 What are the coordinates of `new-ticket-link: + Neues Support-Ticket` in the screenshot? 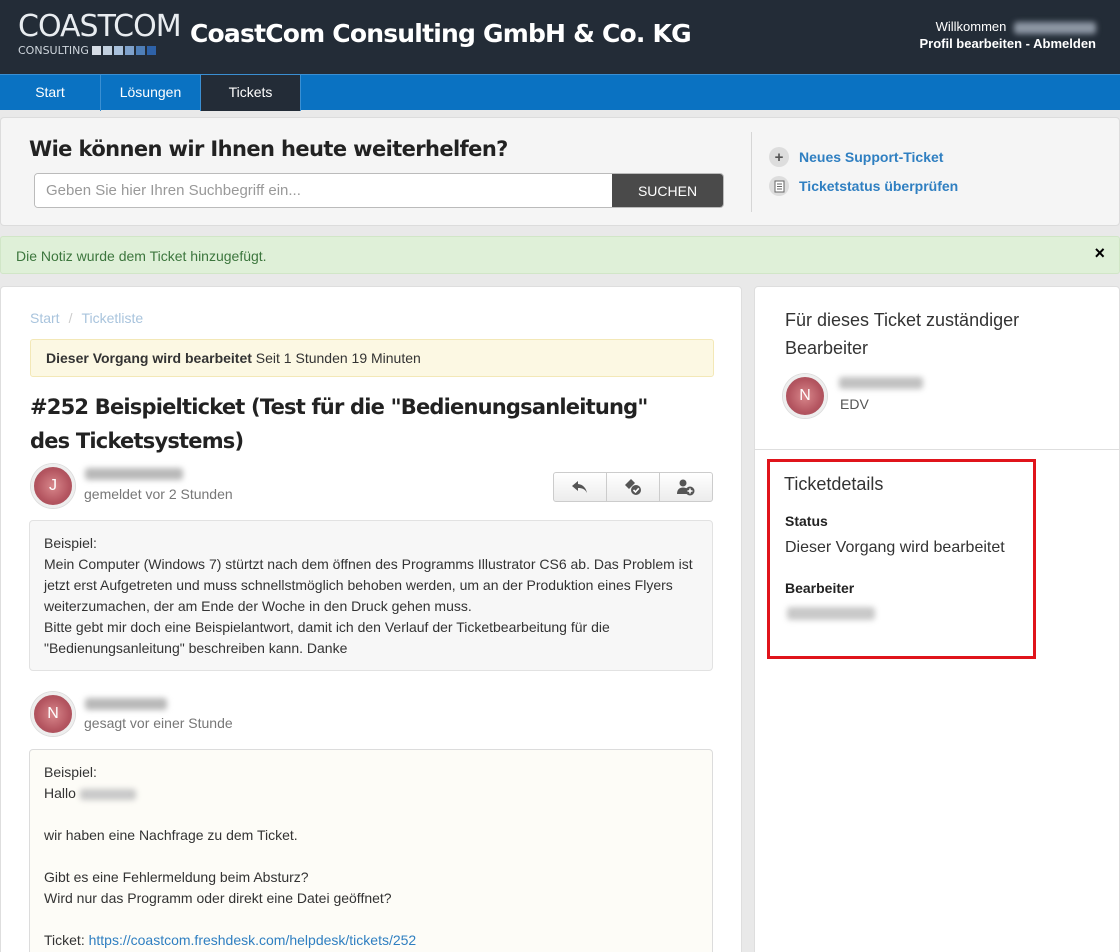 It's located at (856, 157).